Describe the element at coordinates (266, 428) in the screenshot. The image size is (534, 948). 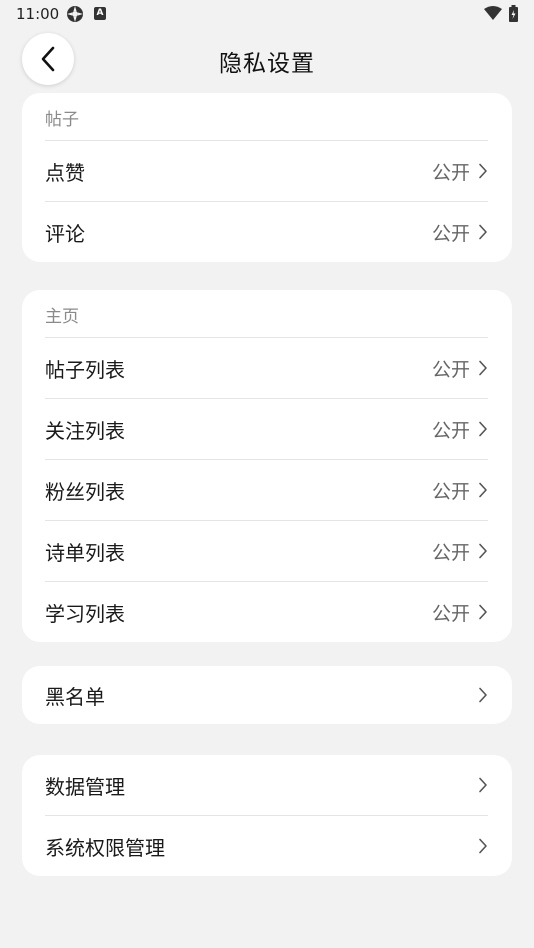
I see `row-following-list: 关注列表 公开` at that location.